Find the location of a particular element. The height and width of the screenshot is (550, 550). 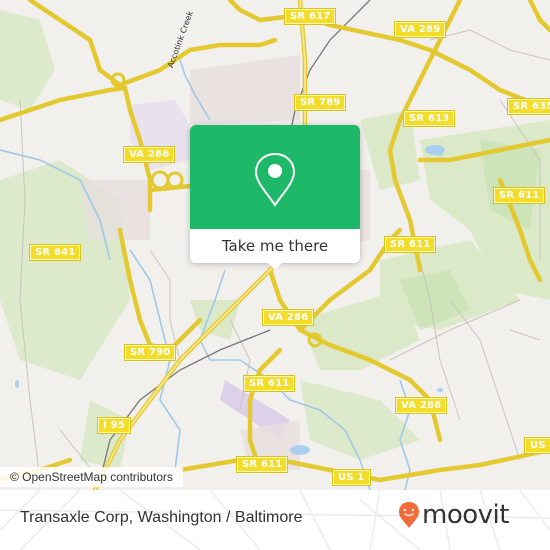

location-title: Transaxle Corp, Washington / Baltimore is located at coordinates (161, 517).